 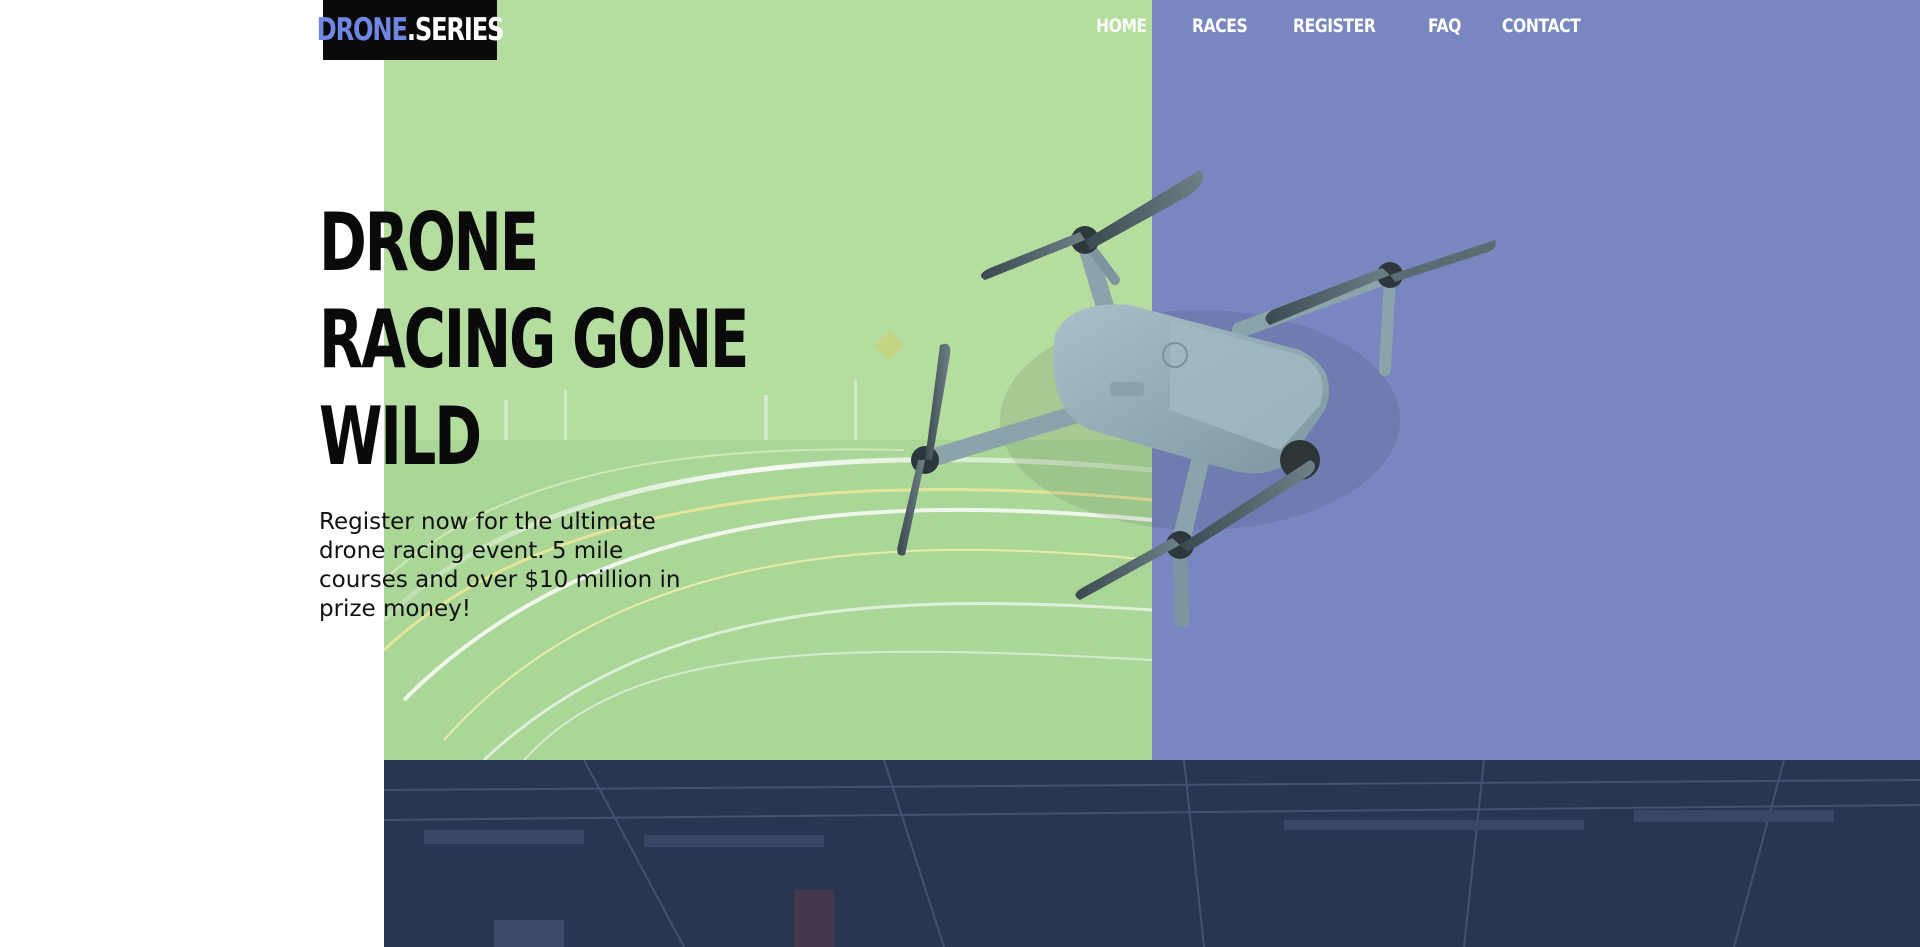 What do you see at coordinates (429, 242) in the screenshot?
I see `hero-title-line-1: DRONE` at bounding box center [429, 242].